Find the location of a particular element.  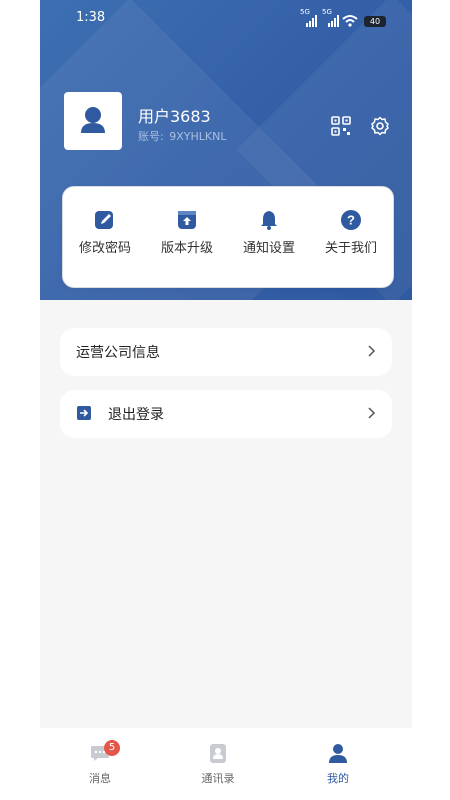

tab-label: 通讯录 is located at coordinates (218, 778).